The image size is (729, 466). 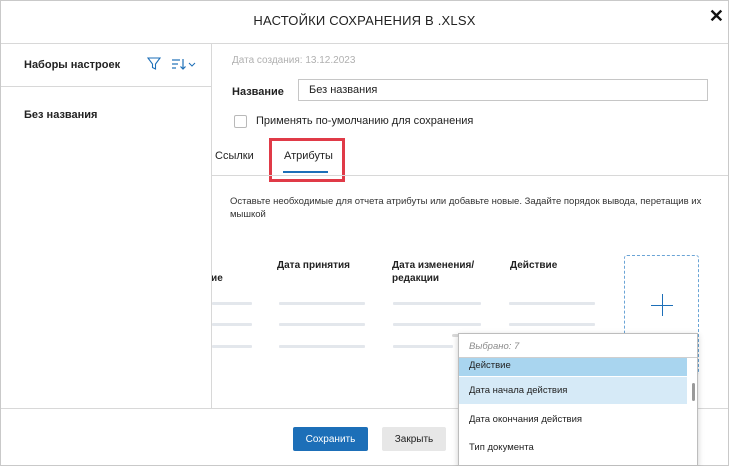 What do you see at coordinates (573, 390) in the screenshot?
I see `dropdown-item: Дата начала действия` at bounding box center [573, 390].